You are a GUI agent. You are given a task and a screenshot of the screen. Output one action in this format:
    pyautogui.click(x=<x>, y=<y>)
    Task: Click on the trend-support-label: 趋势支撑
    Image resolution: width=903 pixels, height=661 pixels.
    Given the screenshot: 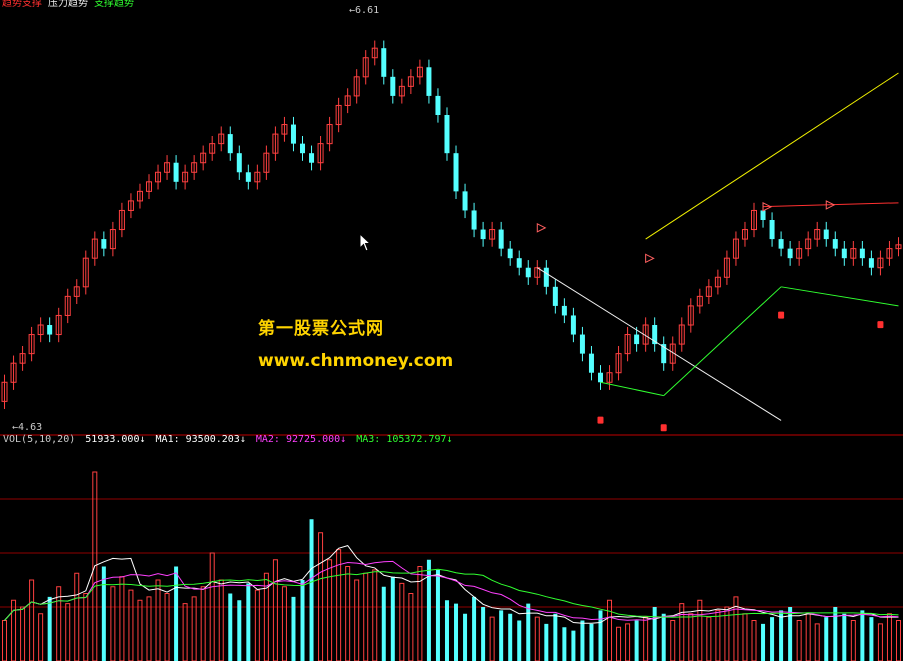 What is the action you would take?
    pyautogui.click(x=22, y=4)
    